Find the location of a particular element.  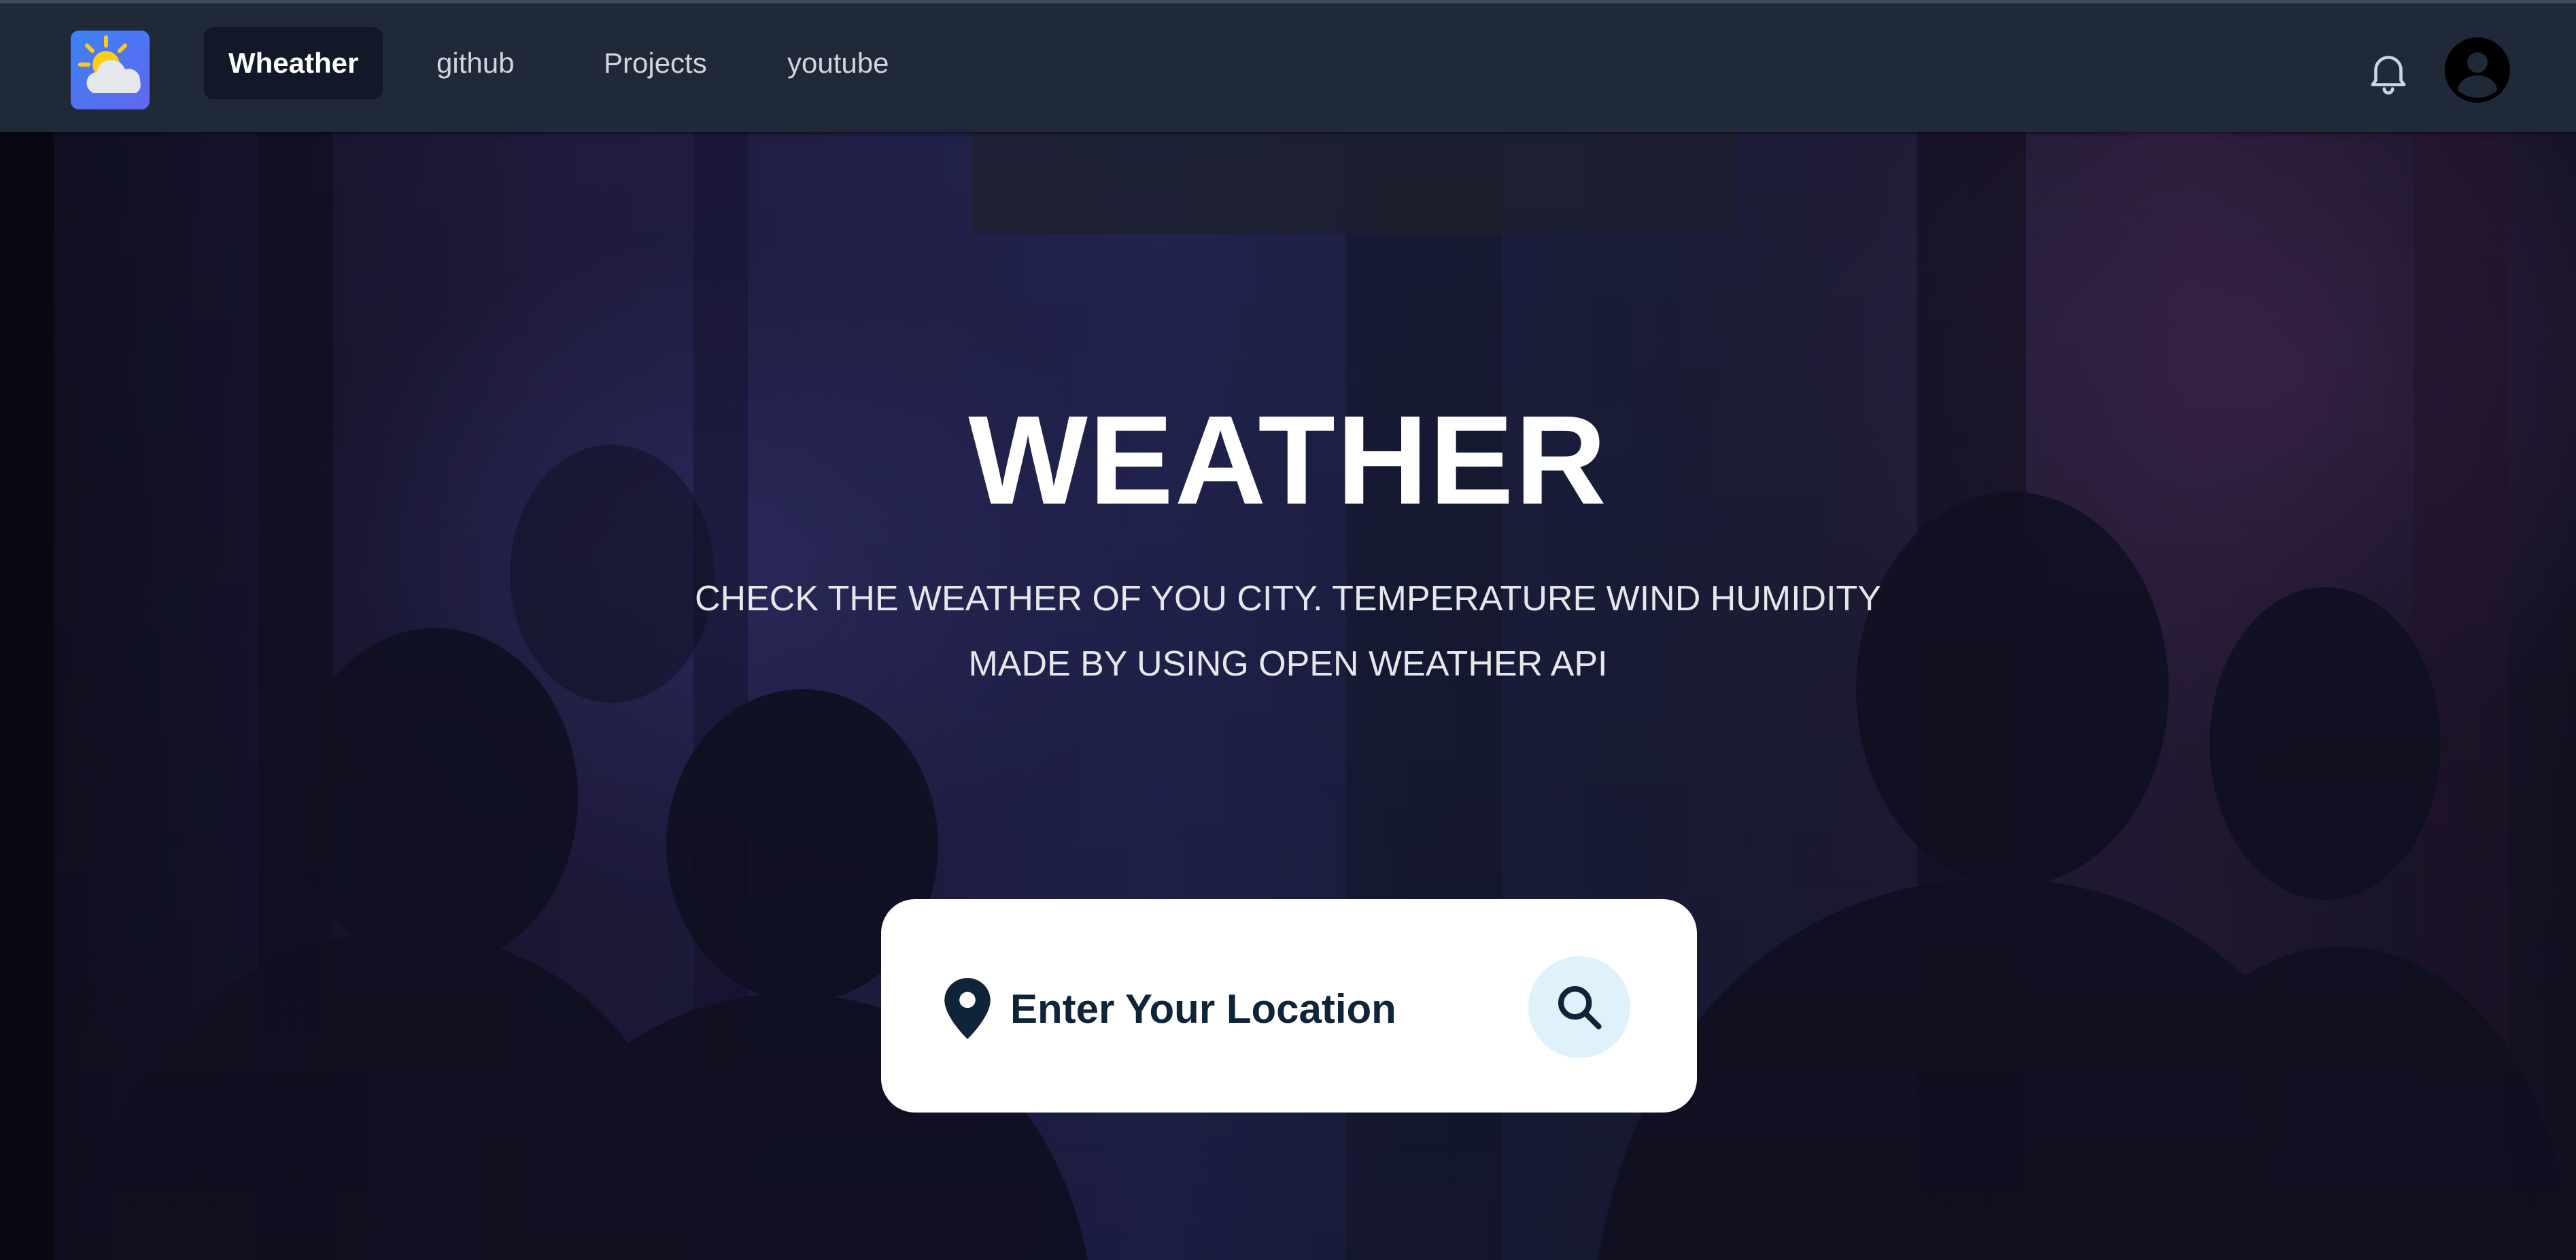

nav-link-projects: Projects is located at coordinates (655, 63).